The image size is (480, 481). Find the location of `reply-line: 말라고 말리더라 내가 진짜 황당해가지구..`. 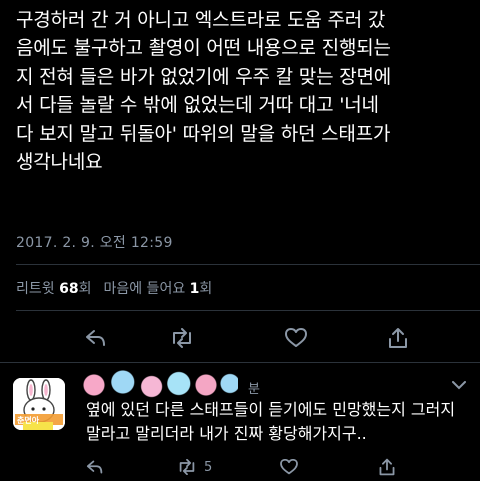

reply-line: 말라고 말리더라 내가 진짜 황당해가지구.. is located at coordinates (226, 433).